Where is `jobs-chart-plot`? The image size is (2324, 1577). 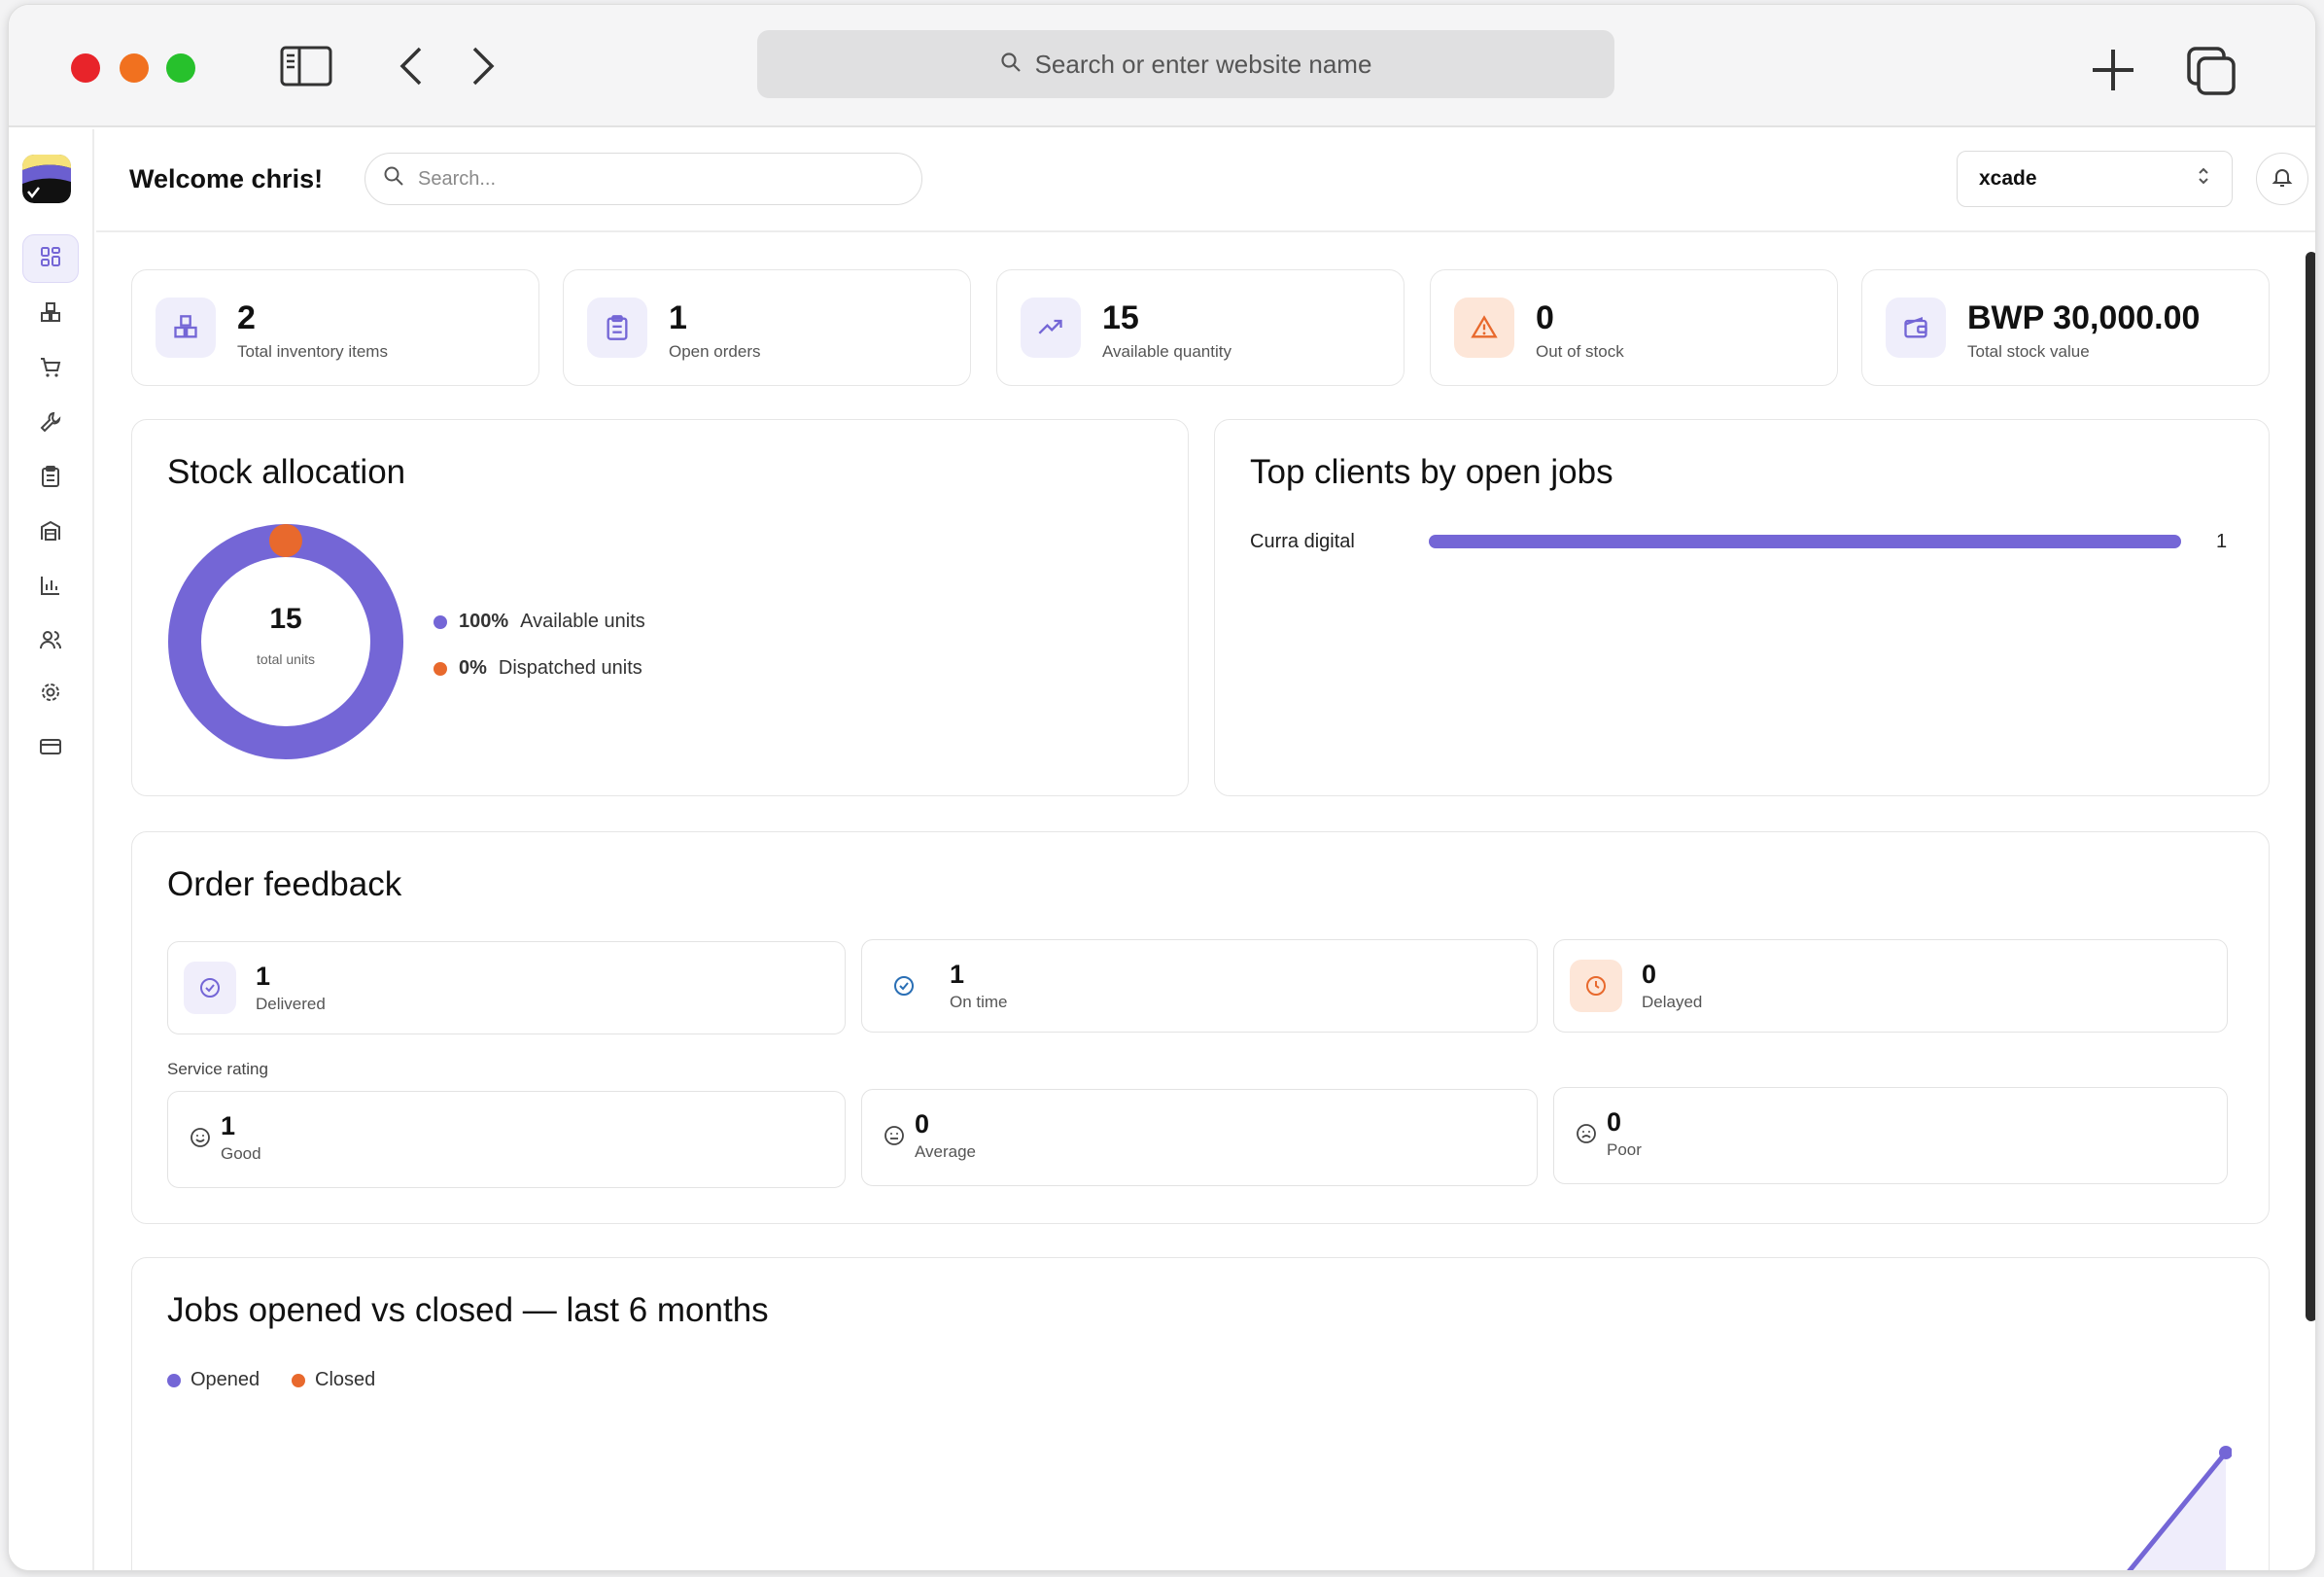
jobs-chart-plot is located at coordinates (2179, 1508).